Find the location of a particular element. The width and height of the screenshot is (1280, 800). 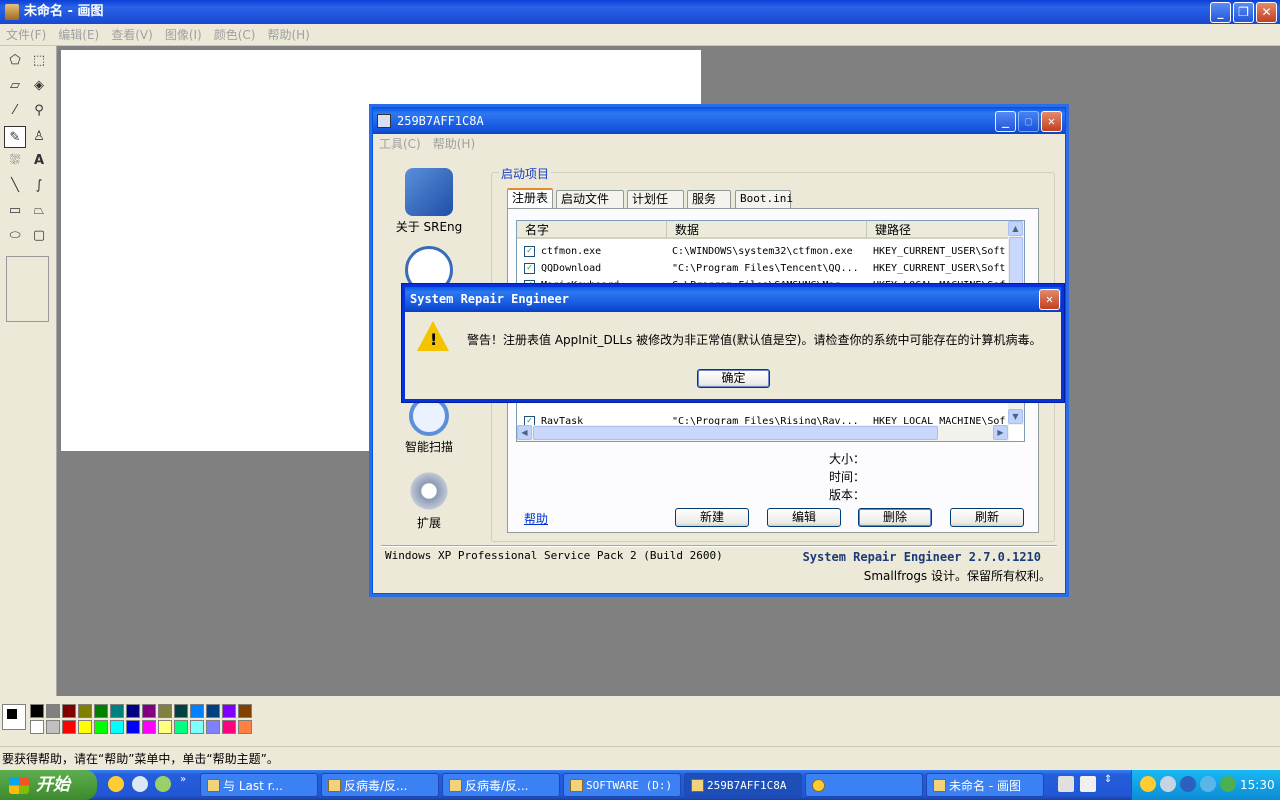

task-qq is located at coordinates (864, 785).